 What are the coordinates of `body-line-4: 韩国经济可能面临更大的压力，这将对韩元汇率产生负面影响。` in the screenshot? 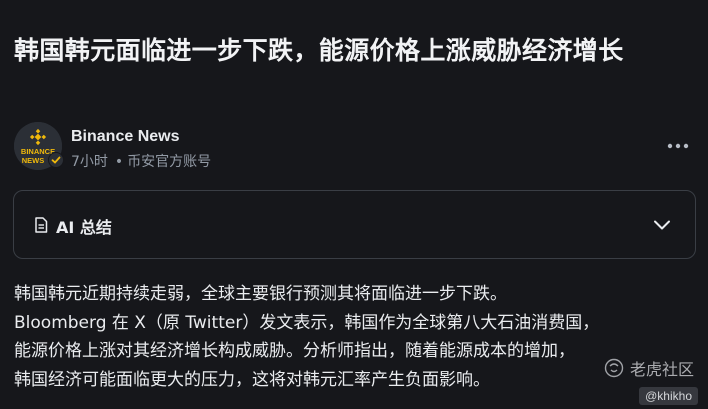 It's located at (252, 379).